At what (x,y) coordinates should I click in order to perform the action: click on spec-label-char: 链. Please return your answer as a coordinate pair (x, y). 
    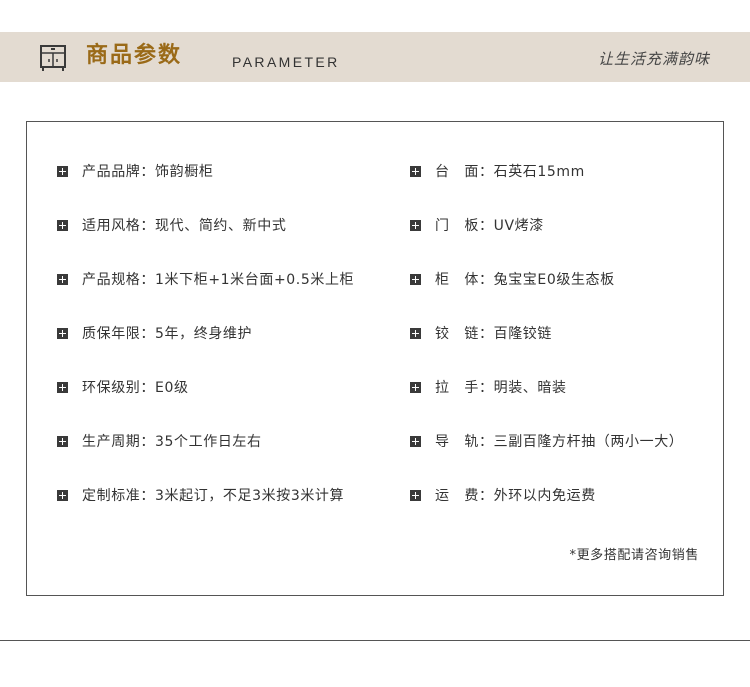
    Looking at the image, I should click on (471, 334).